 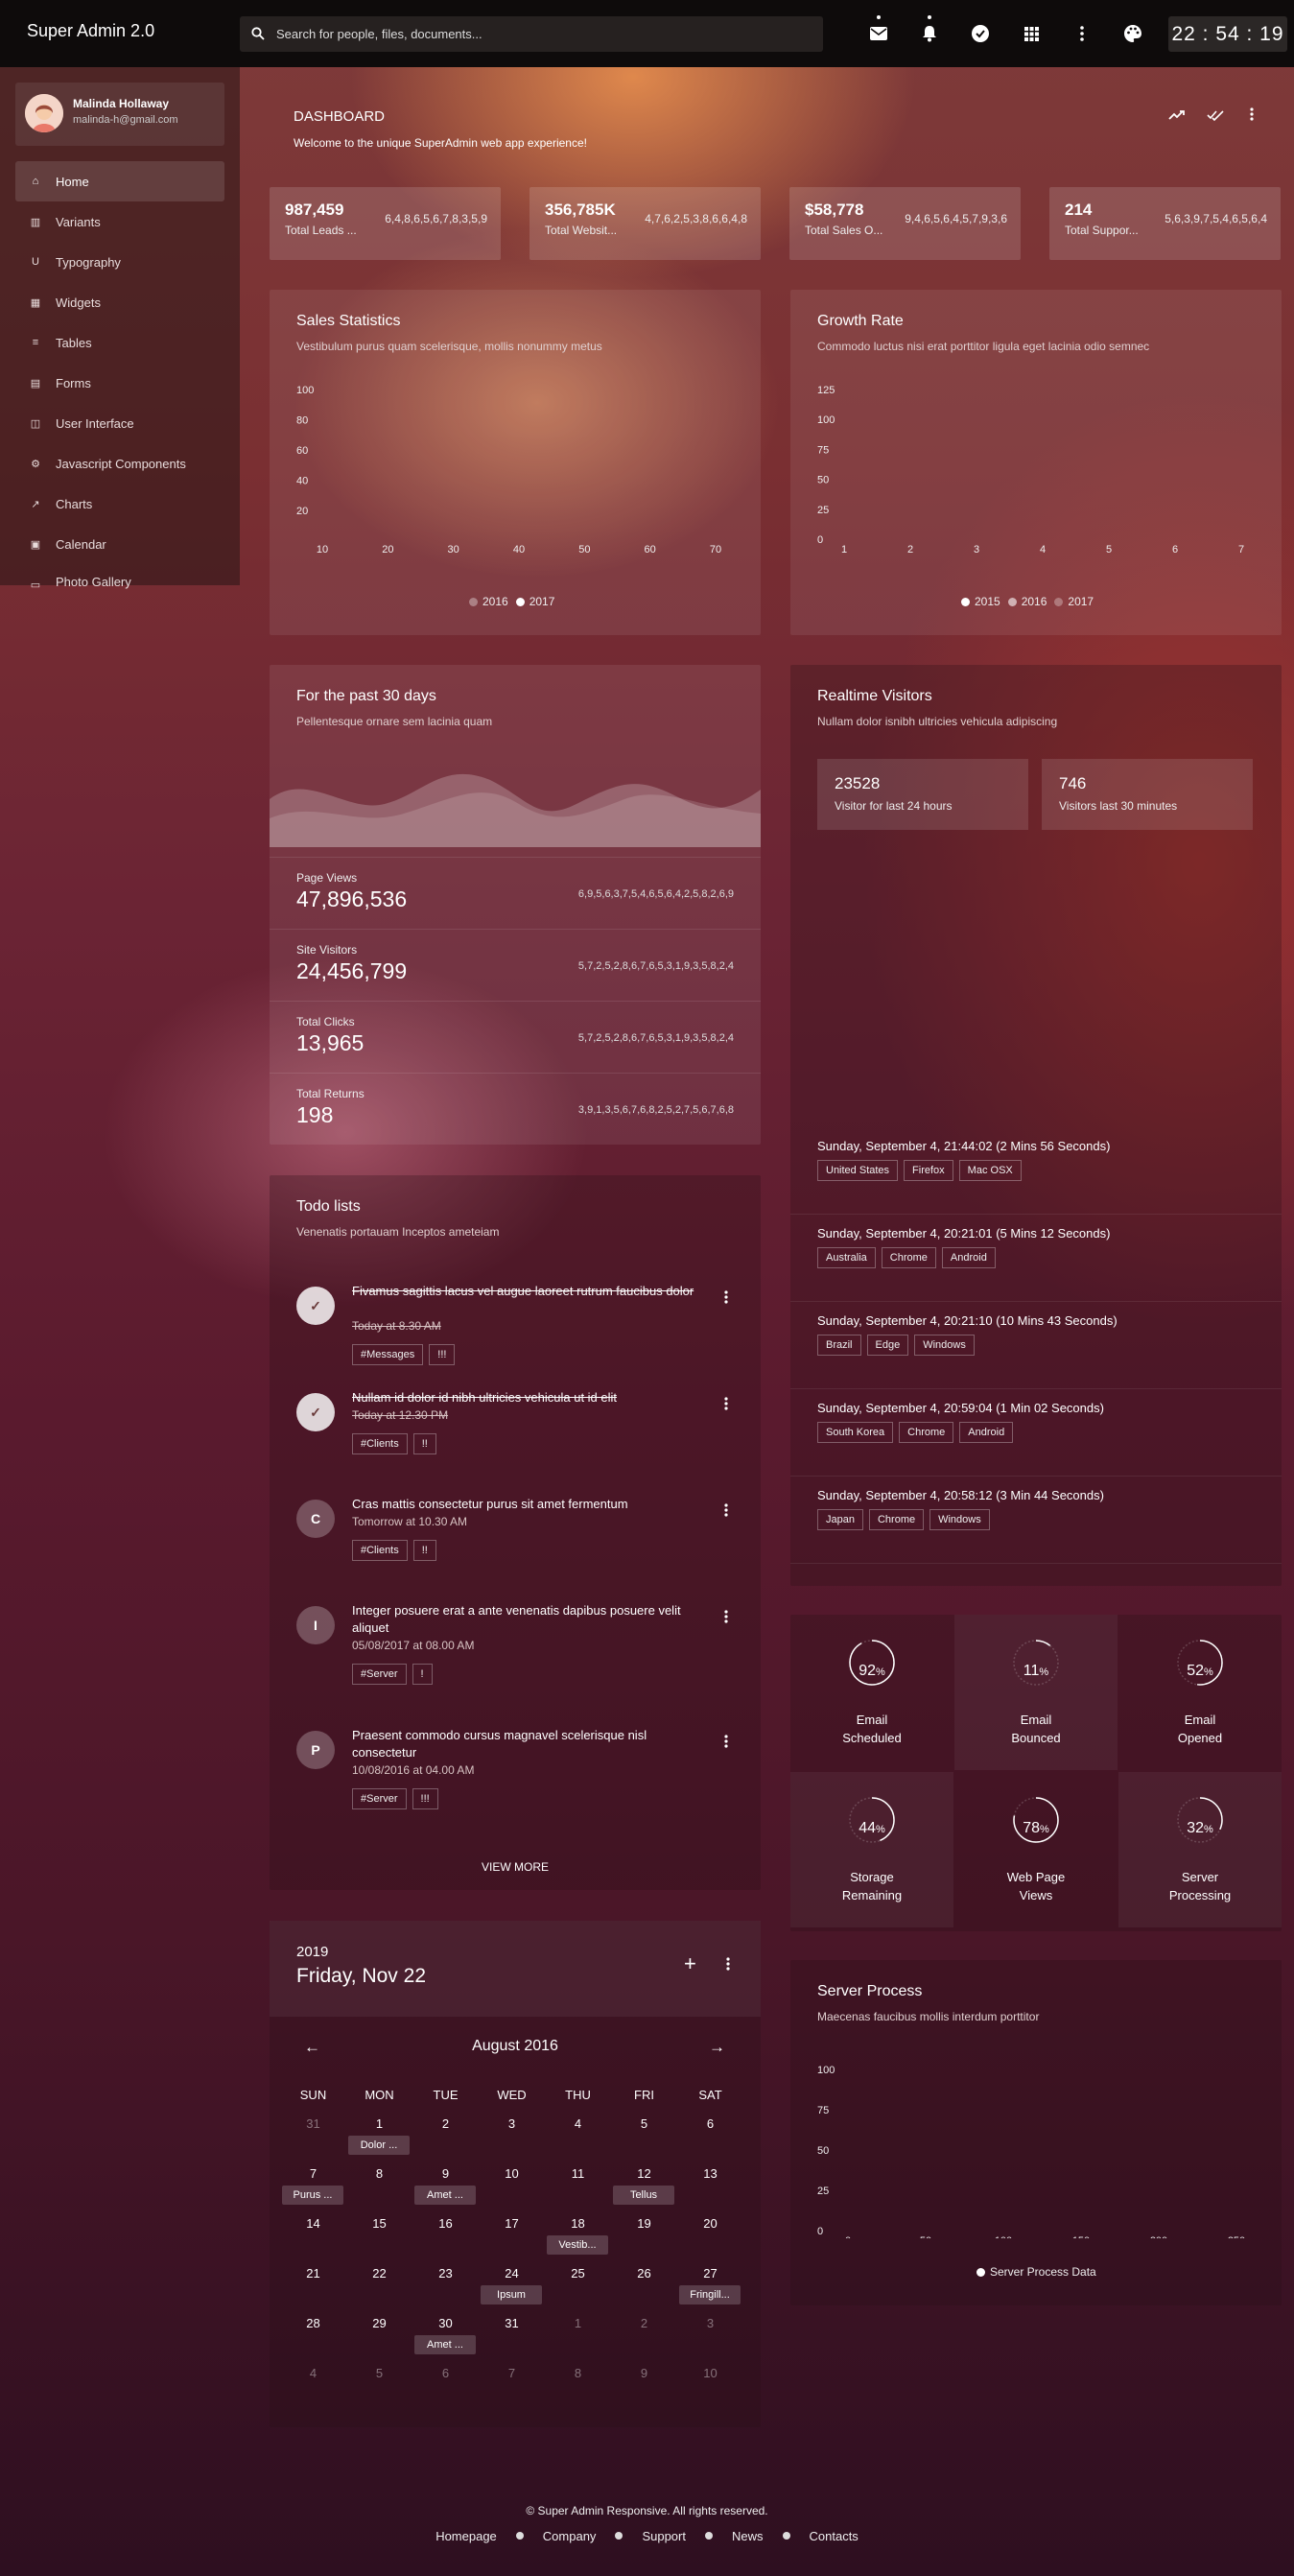 I want to click on footer-link-contacts: Contacts, so click(x=834, y=2536).